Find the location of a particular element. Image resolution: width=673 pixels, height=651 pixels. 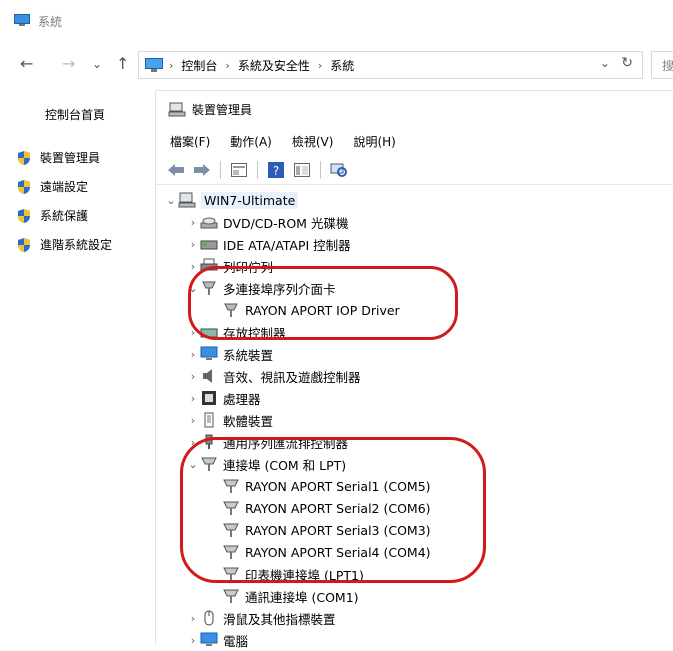

tree-device: RAYON APORT Serial2 (COM6) is located at coordinates (319, 508).